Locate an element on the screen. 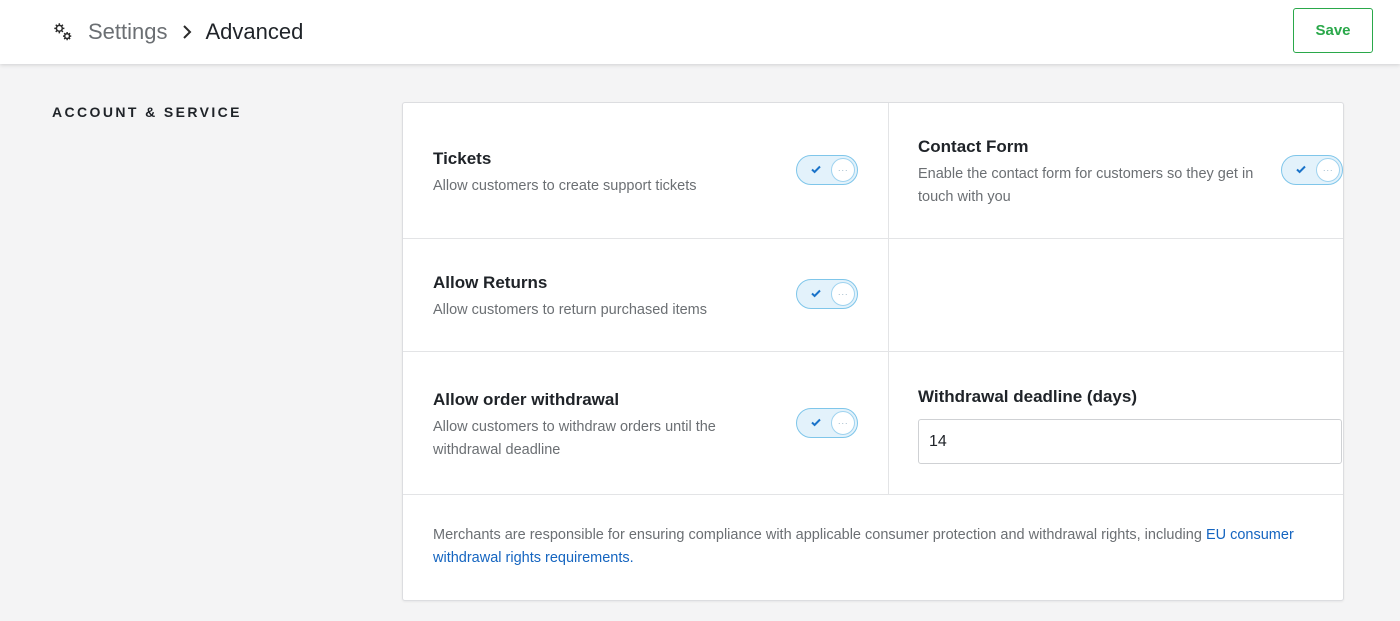  contact-form-title: Contact Form is located at coordinates (973, 146).